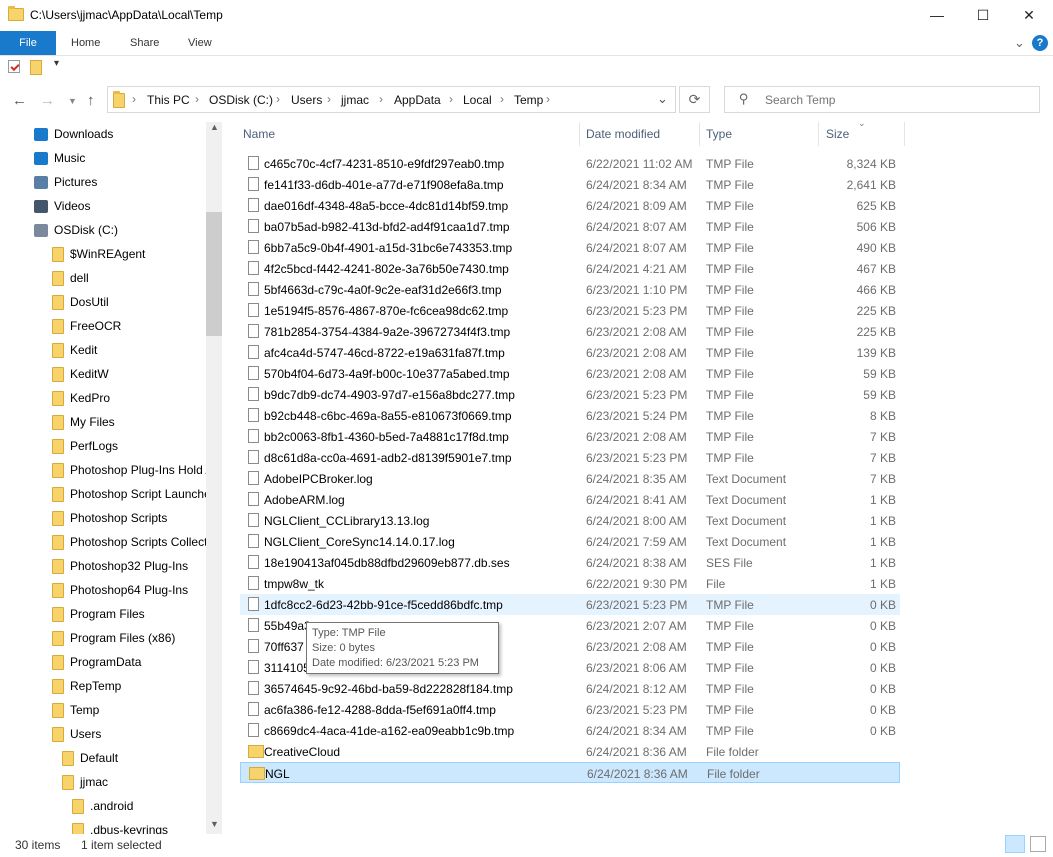 The image size is (1053, 857). Describe the element at coordinates (129, 710) in the screenshot. I see `nav-item: Temp` at that location.